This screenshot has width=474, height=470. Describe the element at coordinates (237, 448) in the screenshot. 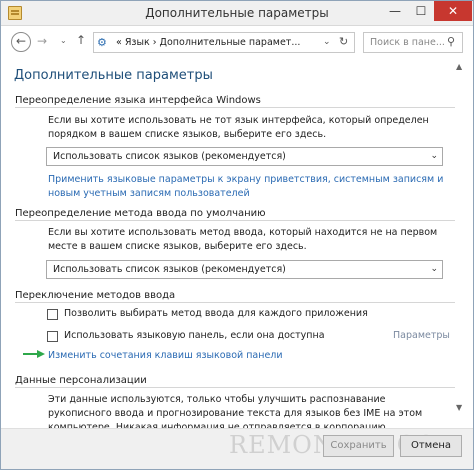

I see `dialog-footer: REMONTKA.COM Сохранить Отмена` at that location.